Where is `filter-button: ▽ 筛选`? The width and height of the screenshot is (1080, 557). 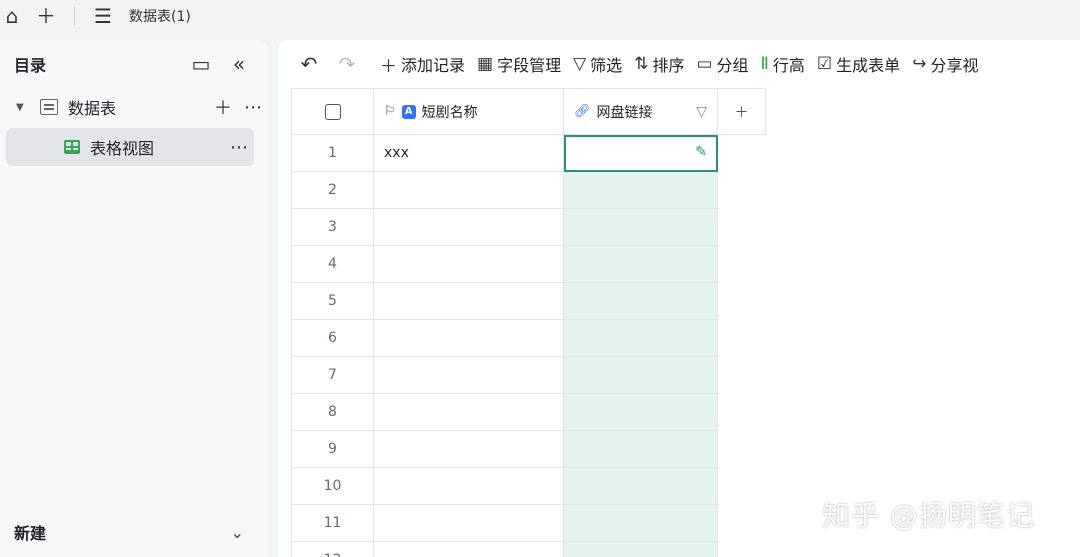
filter-button: ▽ 筛选 is located at coordinates (597, 64).